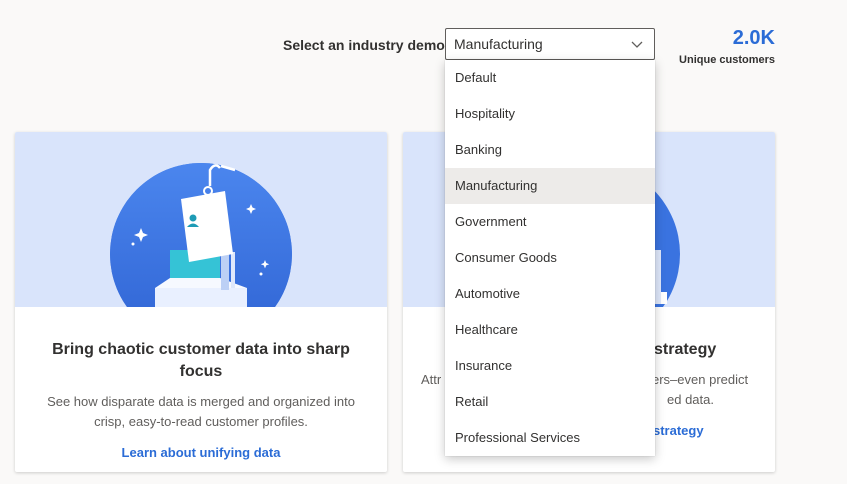 The height and width of the screenshot is (484, 847). What do you see at coordinates (550, 330) in the screenshot?
I see `dropdown-option-healthcare: Healthcare` at bounding box center [550, 330].